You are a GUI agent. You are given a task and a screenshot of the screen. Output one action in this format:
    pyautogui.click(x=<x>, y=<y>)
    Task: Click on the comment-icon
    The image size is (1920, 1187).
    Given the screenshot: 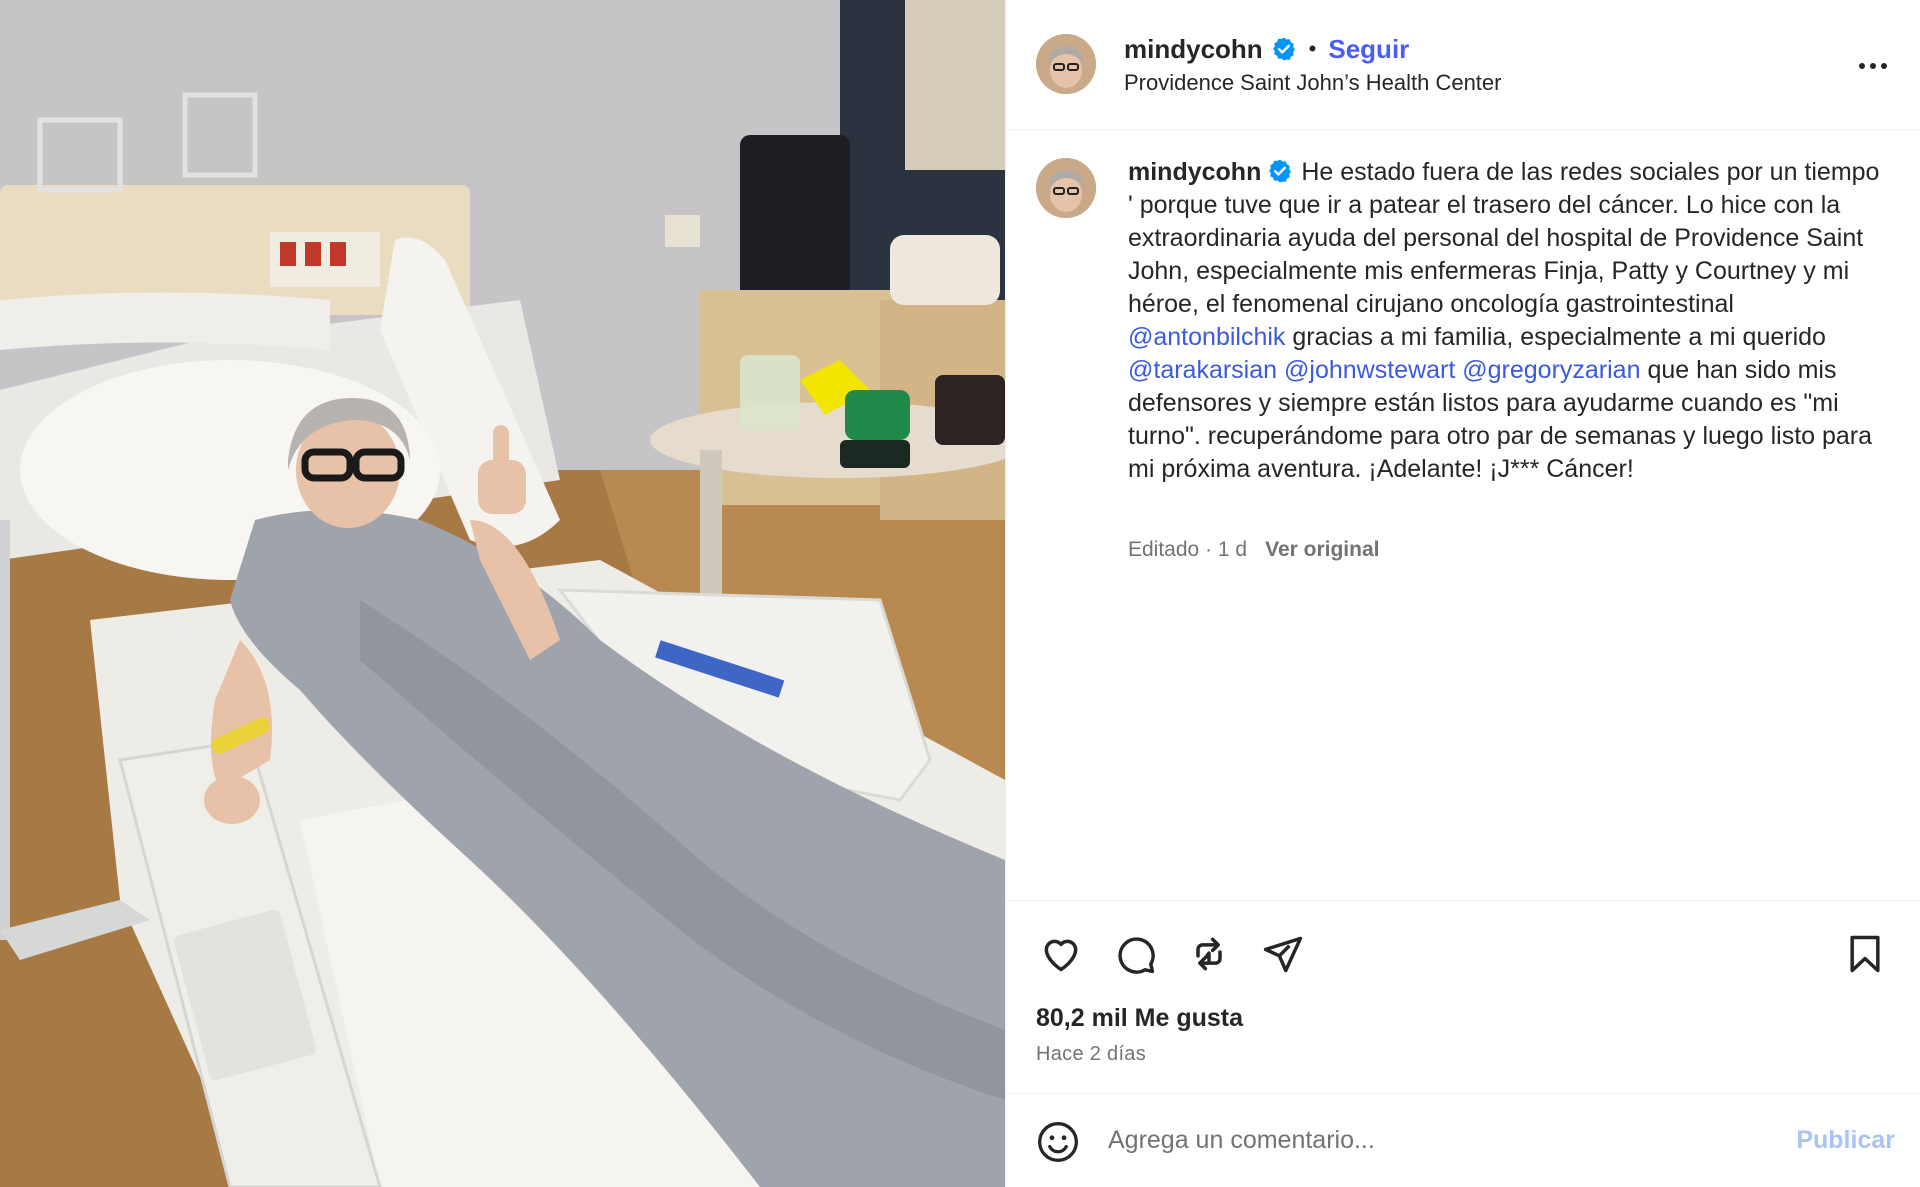 What is the action you would take?
    pyautogui.click(x=1136, y=955)
    